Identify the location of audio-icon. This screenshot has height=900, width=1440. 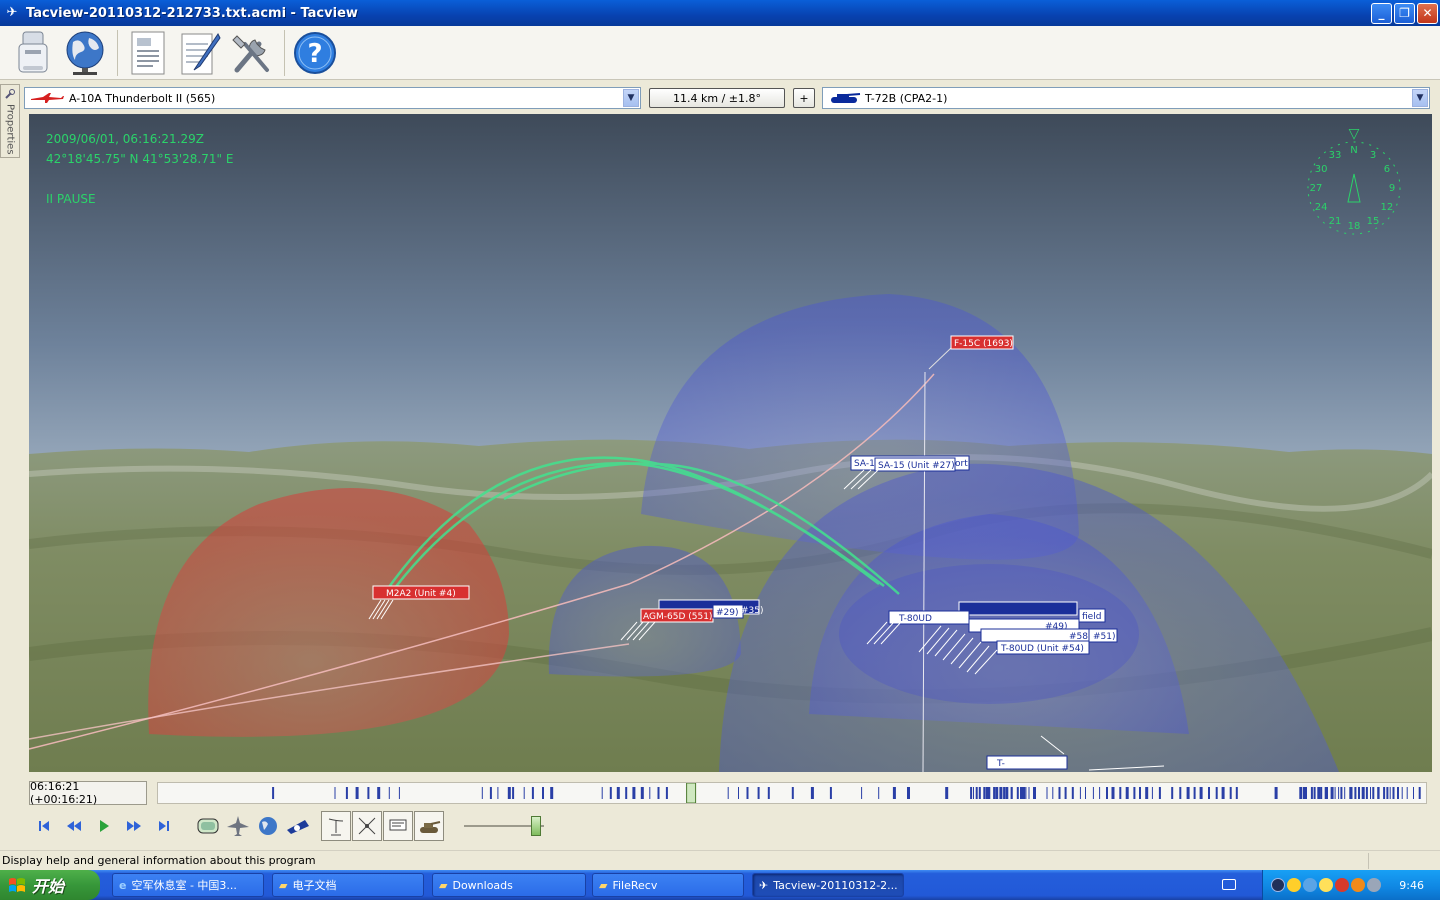
(1374, 885).